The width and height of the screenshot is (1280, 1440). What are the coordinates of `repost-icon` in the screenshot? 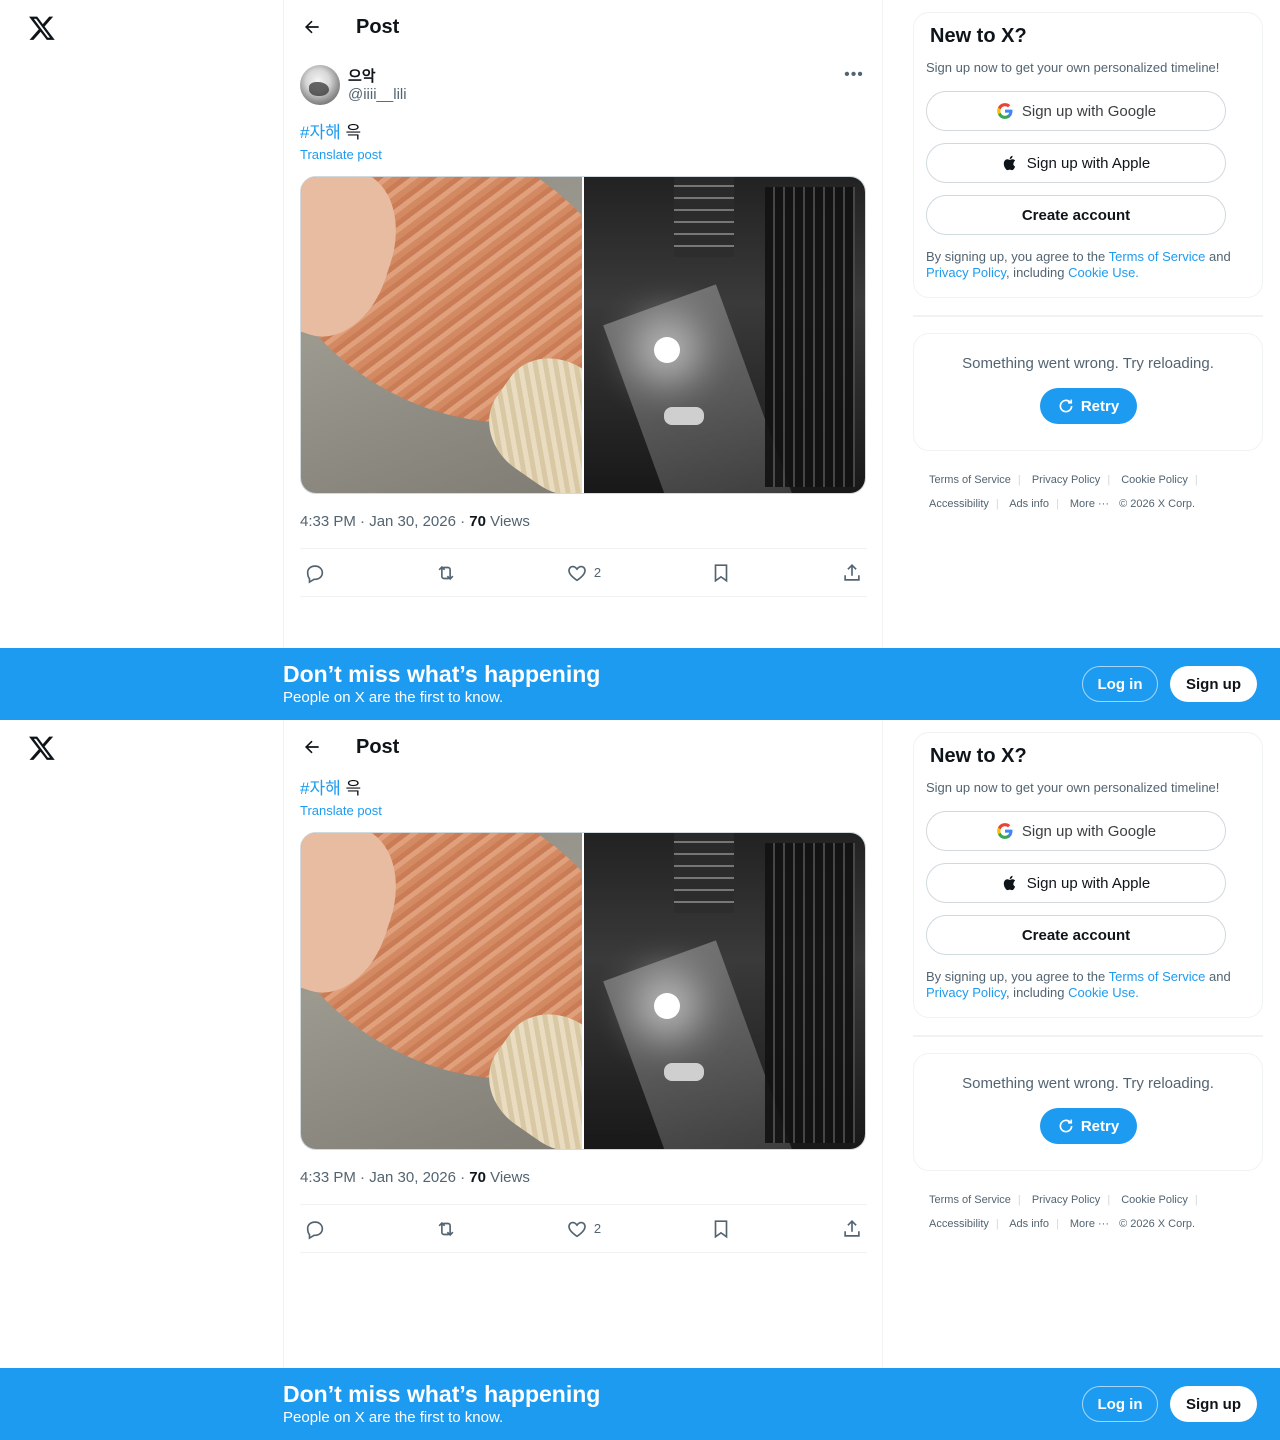 It's located at (446, 1228).